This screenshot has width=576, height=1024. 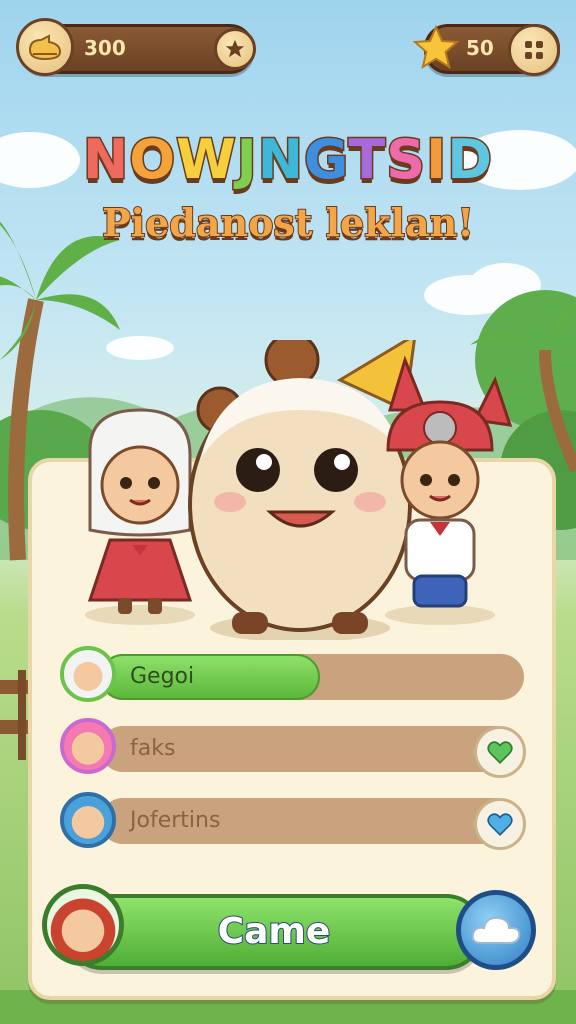 What do you see at coordinates (83, 925) in the screenshot?
I see `redhead-avatar-icon` at bounding box center [83, 925].